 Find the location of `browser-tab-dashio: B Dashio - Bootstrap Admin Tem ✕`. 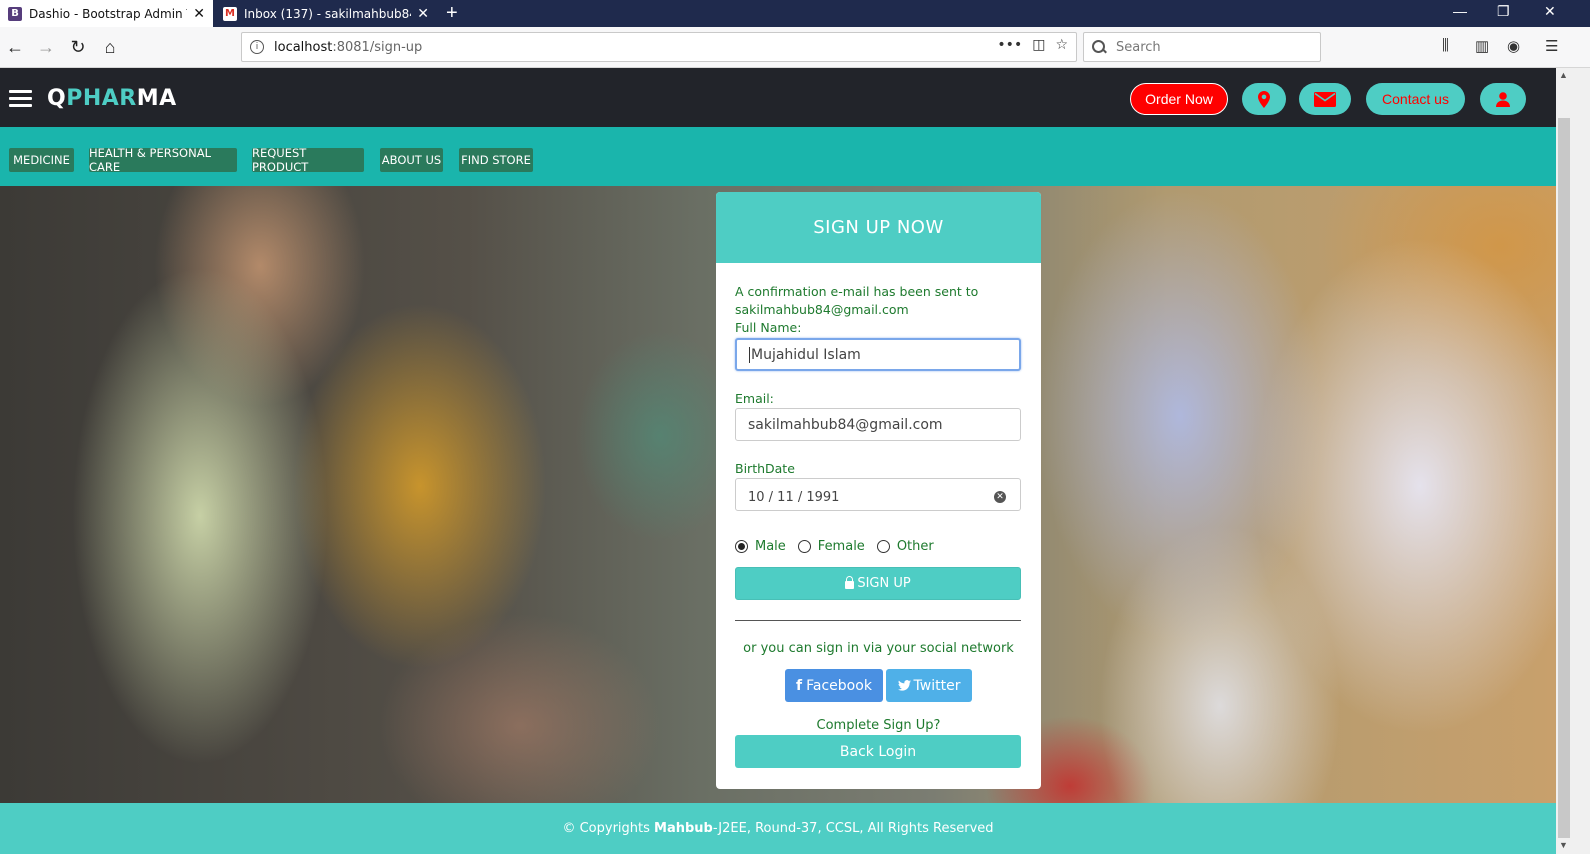

browser-tab-dashio: B Dashio - Bootstrap Admin Tem ✕ is located at coordinates (106, 13).